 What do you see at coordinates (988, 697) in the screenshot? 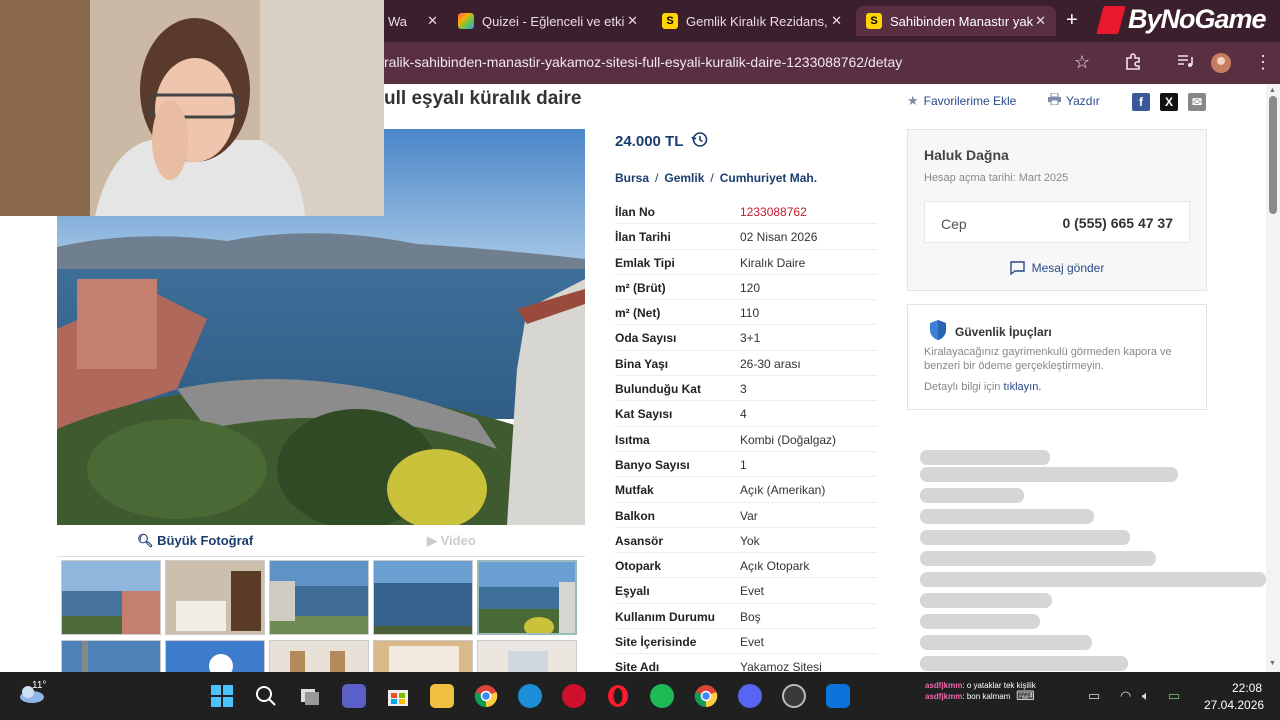
I see `chat-text: bon kalmam` at bounding box center [988, 697].